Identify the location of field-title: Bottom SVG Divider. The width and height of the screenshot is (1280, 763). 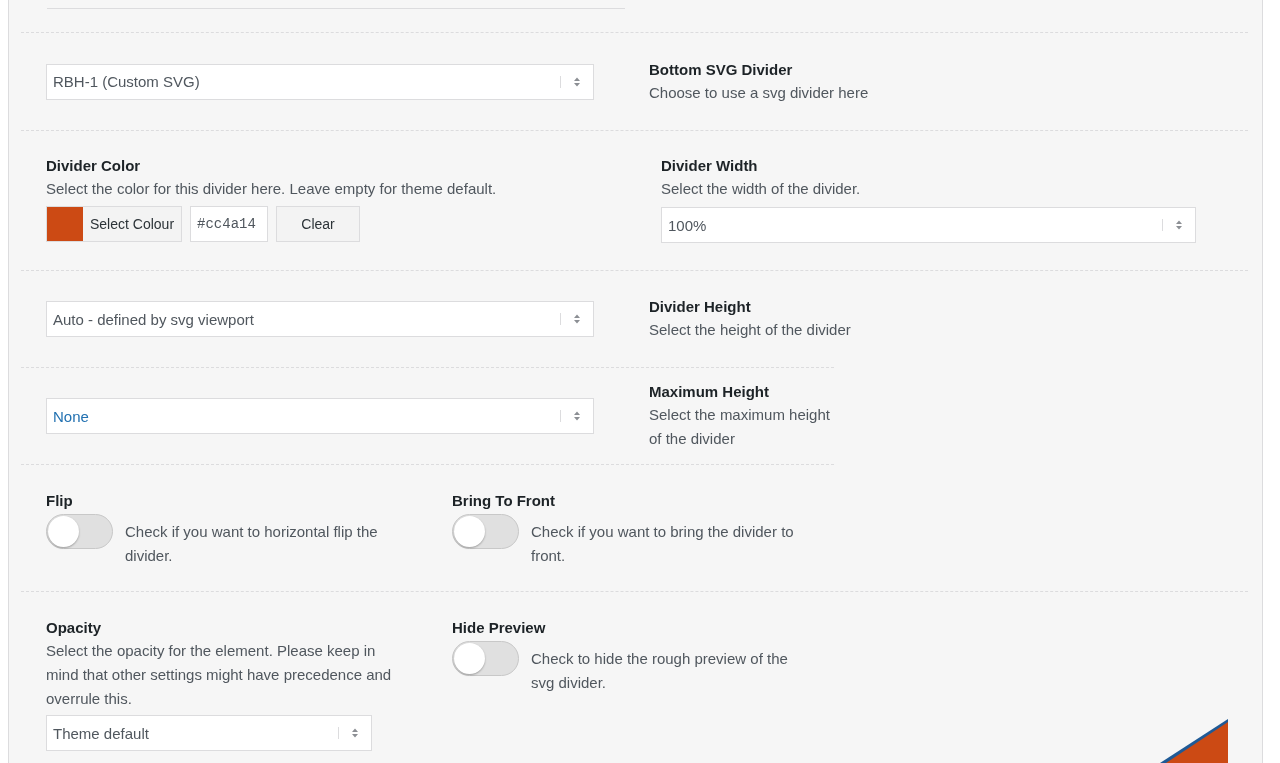
(721, 69).